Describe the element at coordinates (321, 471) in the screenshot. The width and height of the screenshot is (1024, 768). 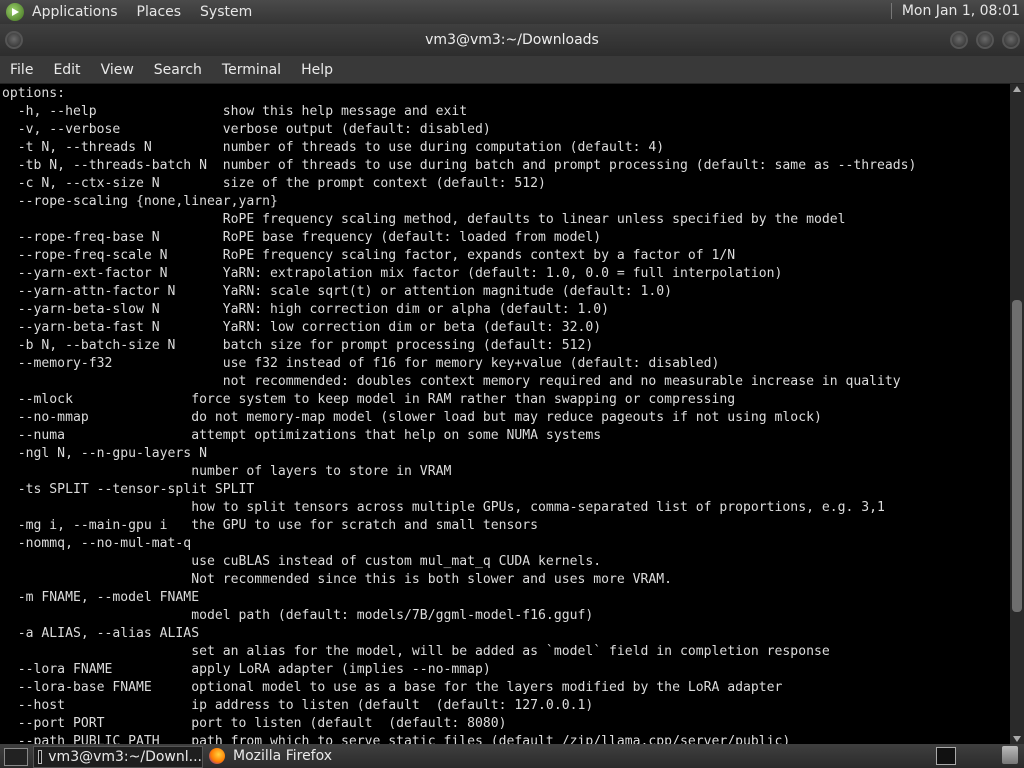
I see `terminal-line: number of layers to store in VRAM` at that location.